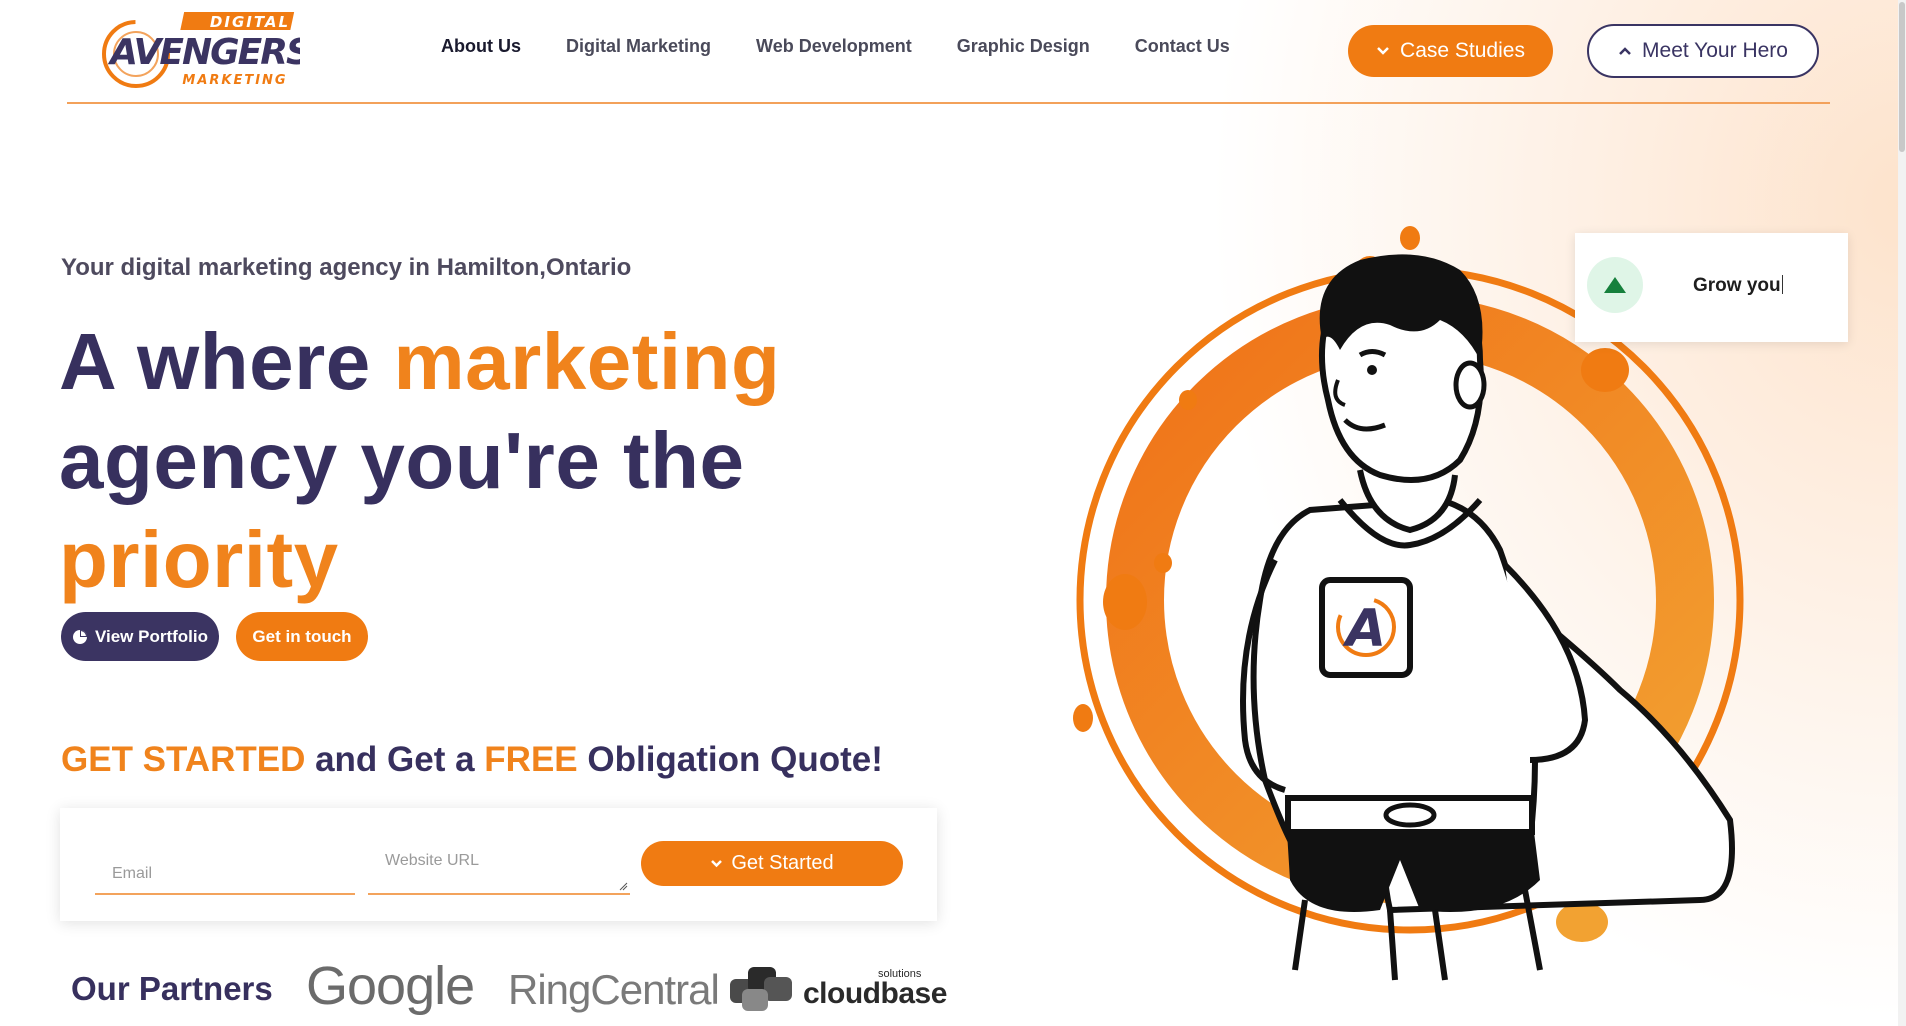 The image size is (1906, 1026). What do you see at coordinates (614, 989) in the screenshot?
I see `partner-logo-ringcentral: RingCentral` at bounding box center [614, 989].